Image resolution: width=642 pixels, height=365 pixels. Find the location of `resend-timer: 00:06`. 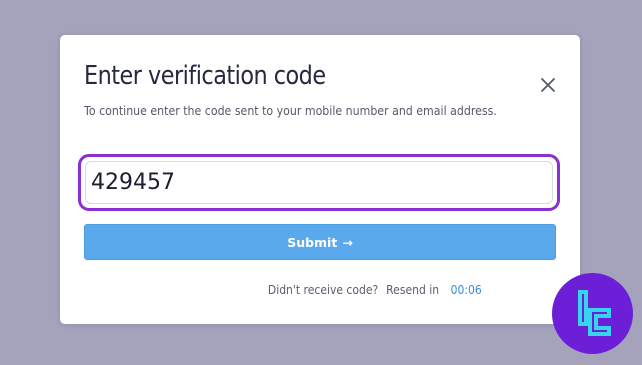

resend-timer: 00:06 is located at coordinates (466, 290).